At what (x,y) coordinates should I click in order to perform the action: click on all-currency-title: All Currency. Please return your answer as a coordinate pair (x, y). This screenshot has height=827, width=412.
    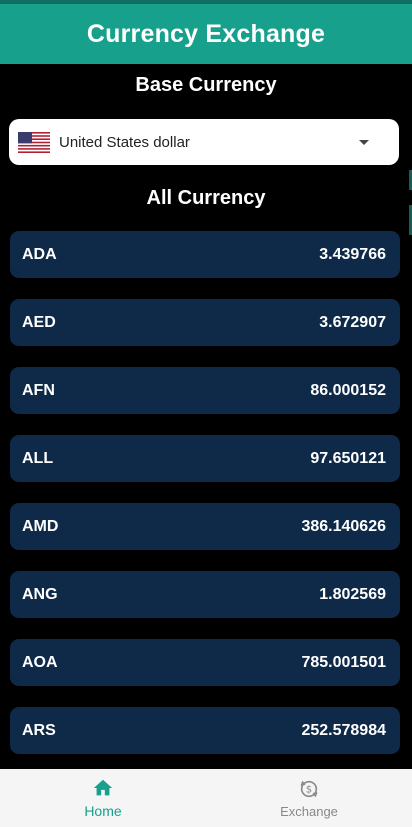
    Looking at the image, I should click on (206, 198).